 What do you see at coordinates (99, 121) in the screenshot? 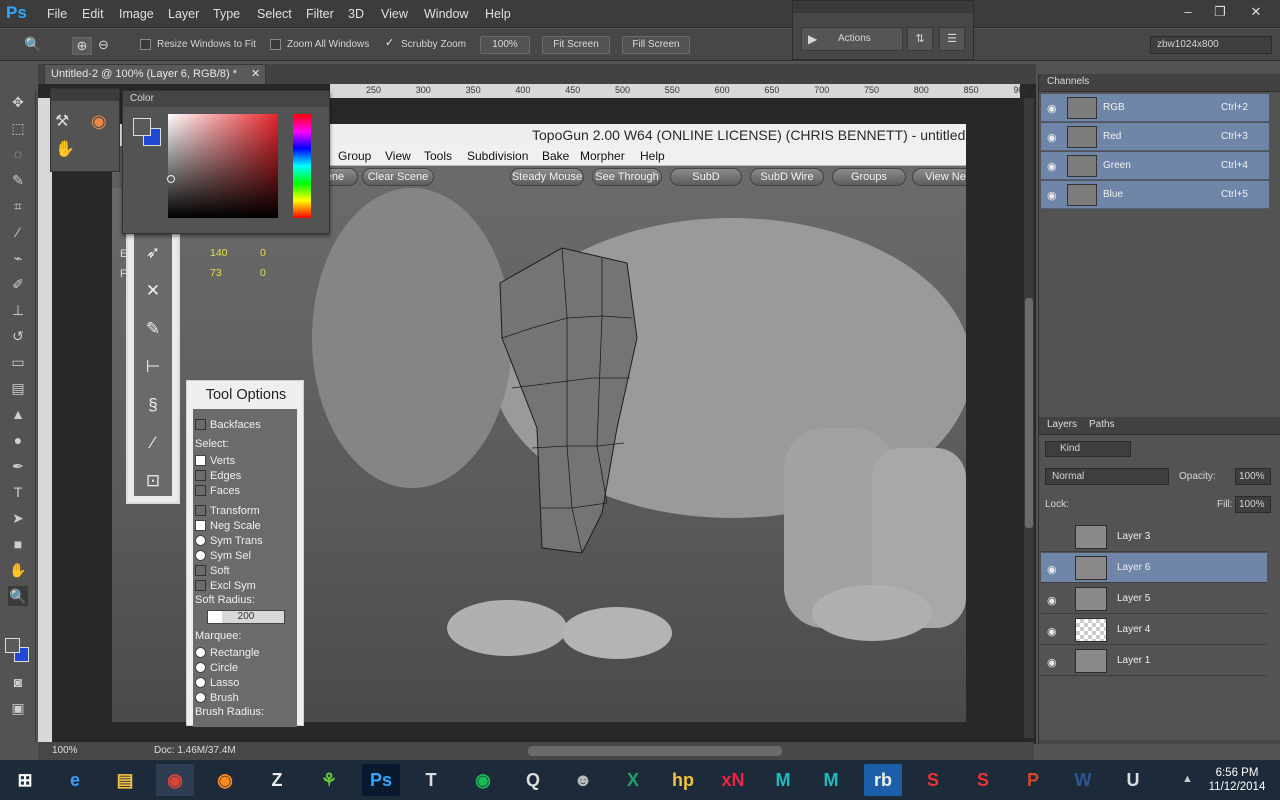
I see `color-wheel-icon: ◉` at bounding box center [99, 121].